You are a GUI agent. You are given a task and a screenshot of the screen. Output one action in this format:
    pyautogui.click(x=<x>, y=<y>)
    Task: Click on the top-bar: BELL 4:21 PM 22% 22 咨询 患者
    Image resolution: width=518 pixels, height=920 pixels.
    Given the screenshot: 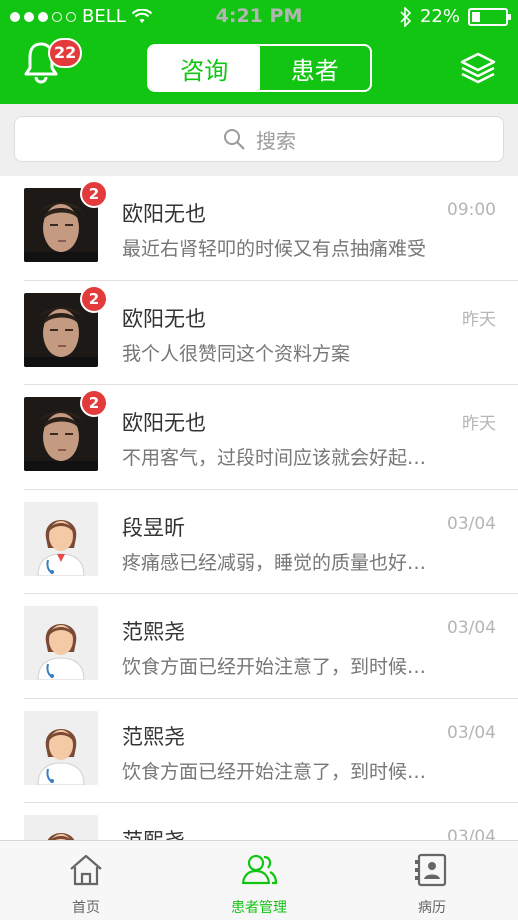 What is the action you would take?
    pyautogui.click(x=259, y=52)
    